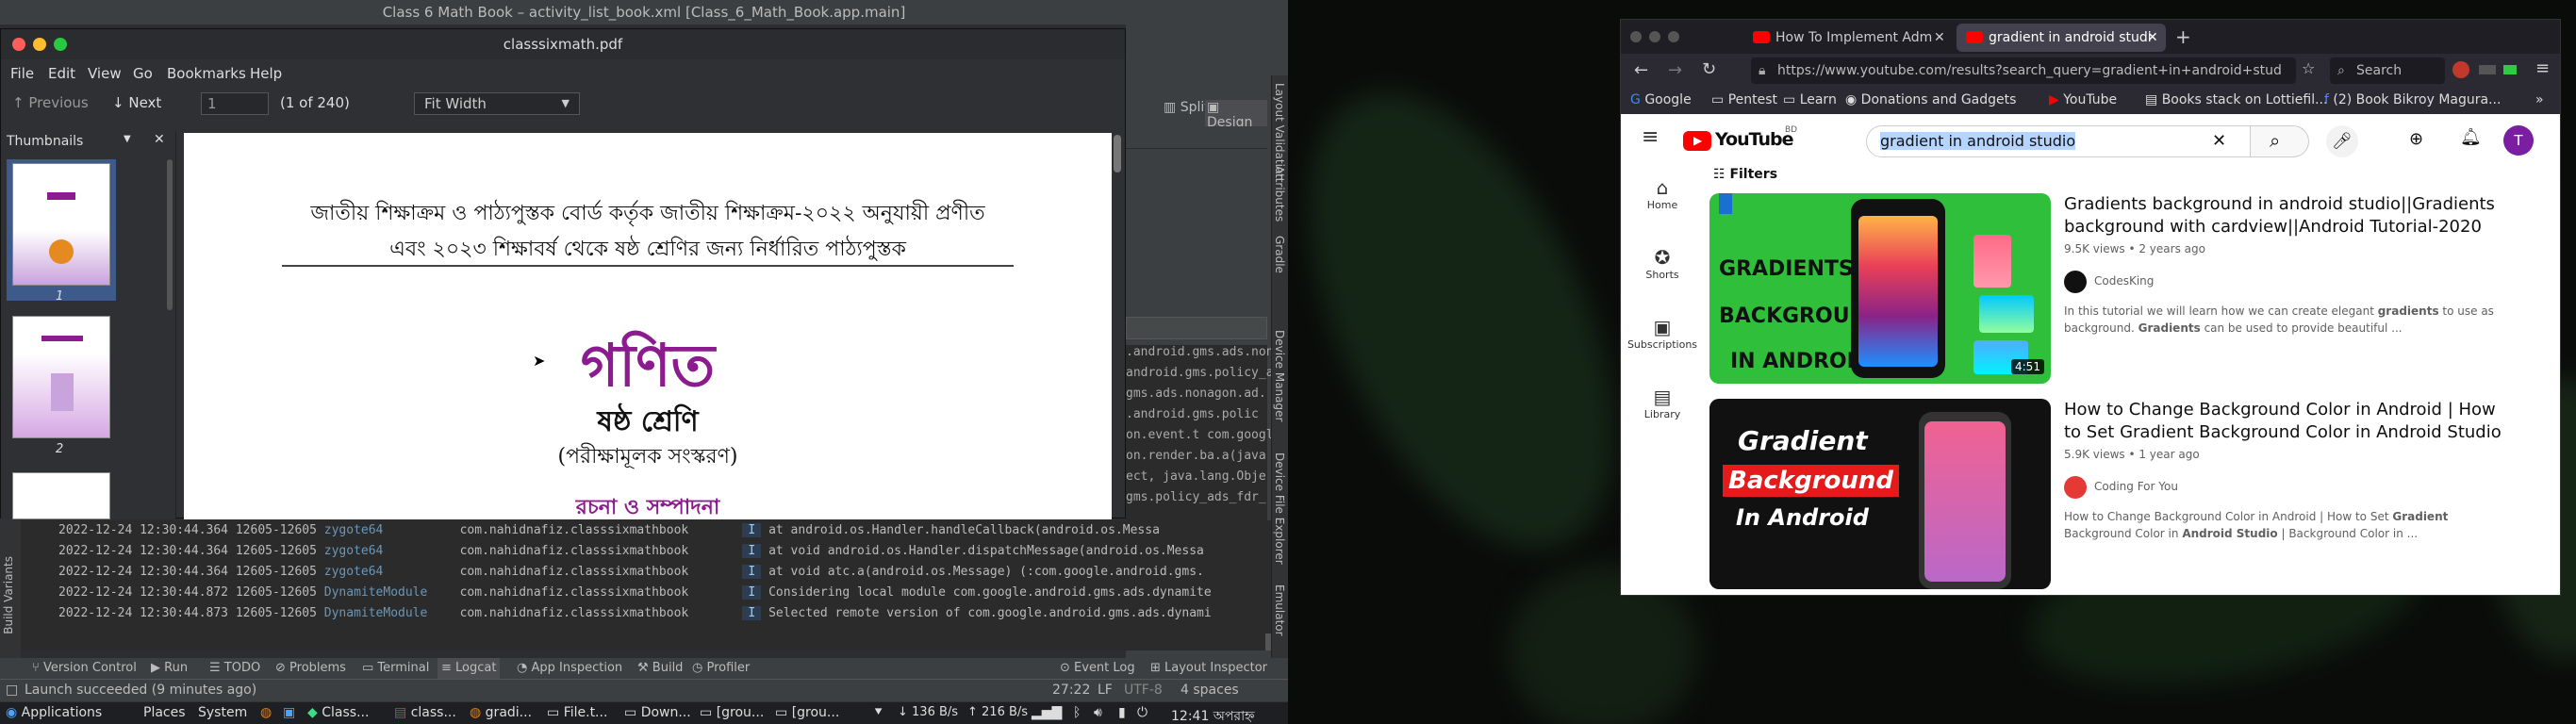 This screenshot has height=724, width=2576. Describe the element at coordinates (2518, 140) in the screenshot. I see `account-avatar: T` at that location.